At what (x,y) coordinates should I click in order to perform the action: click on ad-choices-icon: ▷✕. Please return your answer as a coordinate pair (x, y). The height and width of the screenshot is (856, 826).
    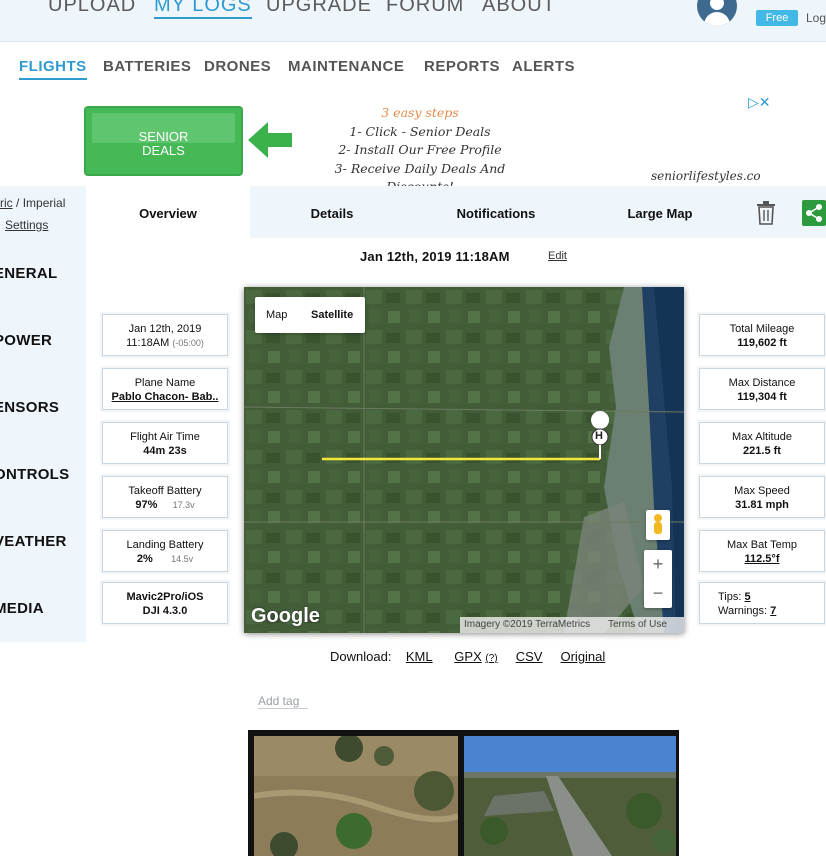
    Looking at the image, I should click on (759, 102).